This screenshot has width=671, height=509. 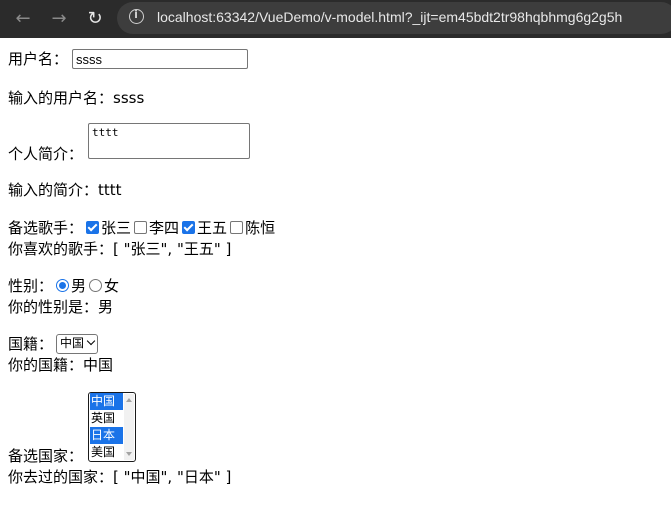 What do you see at coordinates (72, 343) in the screenshot?
I see `nationality-selected-value: 中国` at bounding box center [72, 343].